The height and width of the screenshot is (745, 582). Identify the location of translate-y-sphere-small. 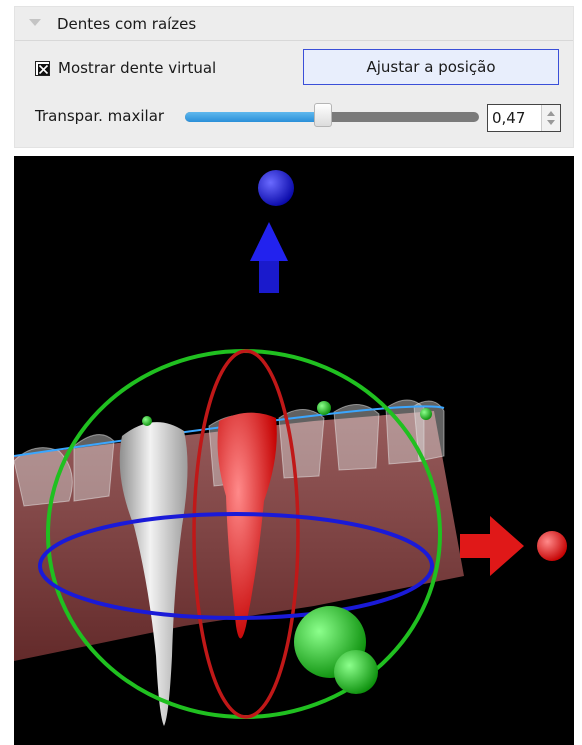
(356, 672).